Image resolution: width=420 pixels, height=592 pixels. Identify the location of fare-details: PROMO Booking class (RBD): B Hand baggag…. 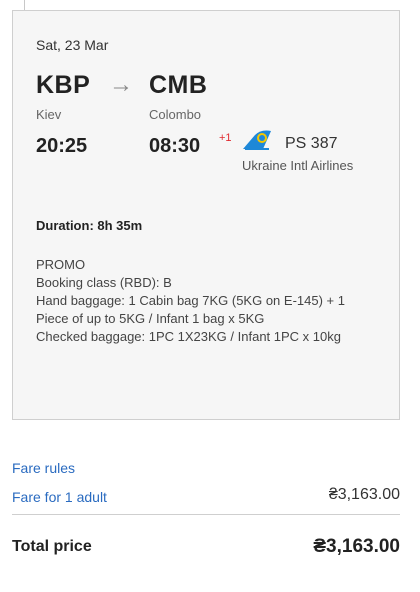
(208, 301).